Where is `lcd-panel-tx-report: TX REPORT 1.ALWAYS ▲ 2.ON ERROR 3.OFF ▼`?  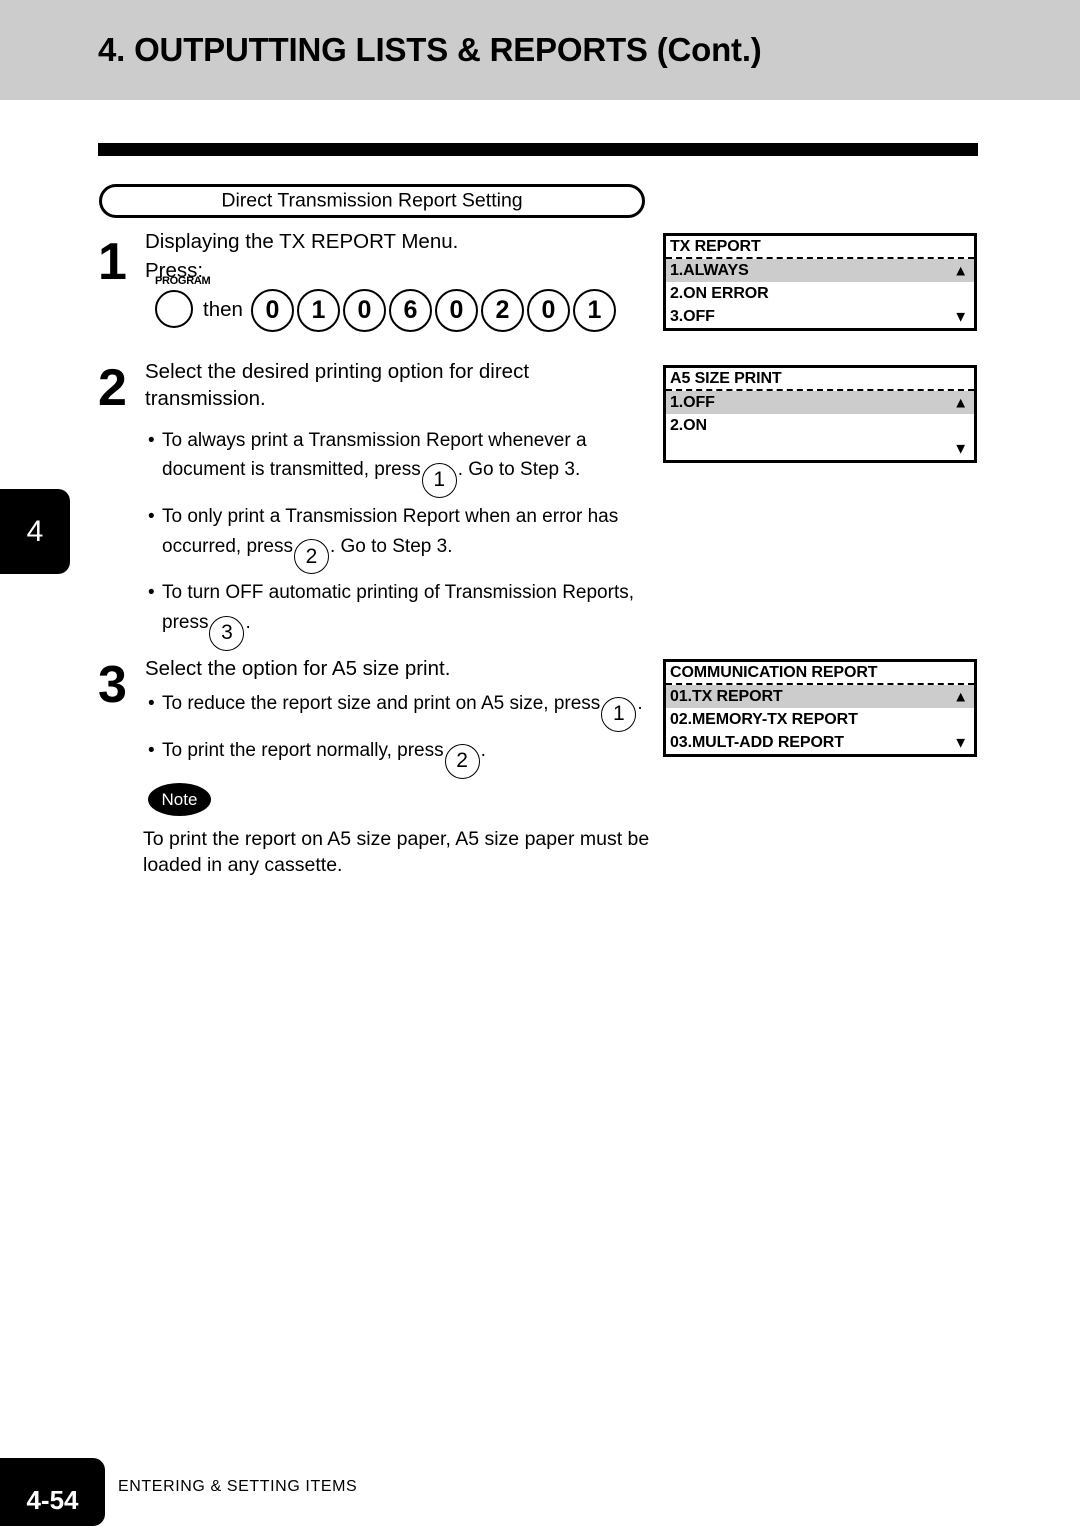 lcd-panel-tx-report: TX REPORT 1.ALWAYS ▲ 2.ON ERROR 3.OFF ▼ is located at coordinates (820, 282).